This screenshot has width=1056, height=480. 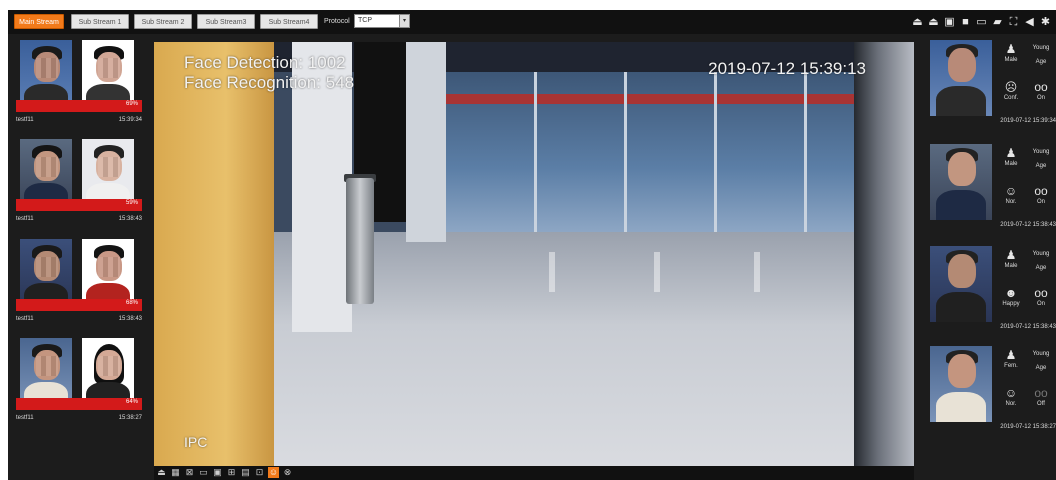 What do you see at coordinates (163, 21) in the screenshot?
I see `tab-sub-stream-2: Sub Stream 2` at bounding box center [163, 21].